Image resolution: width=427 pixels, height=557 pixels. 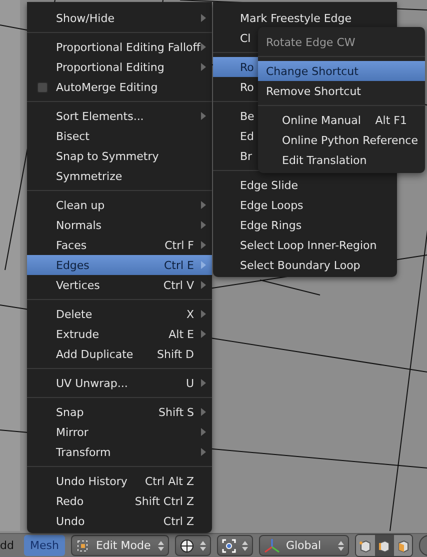 What do you see at coordinates (42, 87) in the screenshot?
I see `checkbox` at bounding box center [42, 87].